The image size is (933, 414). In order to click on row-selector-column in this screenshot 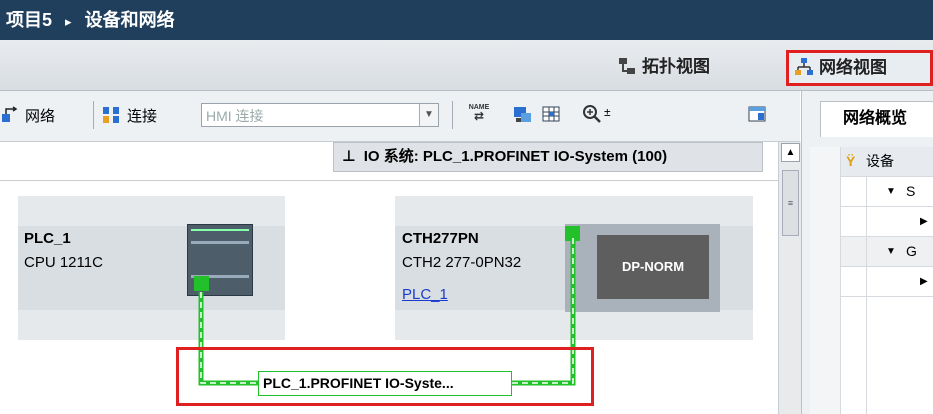, I will do `click(825, 280)`.